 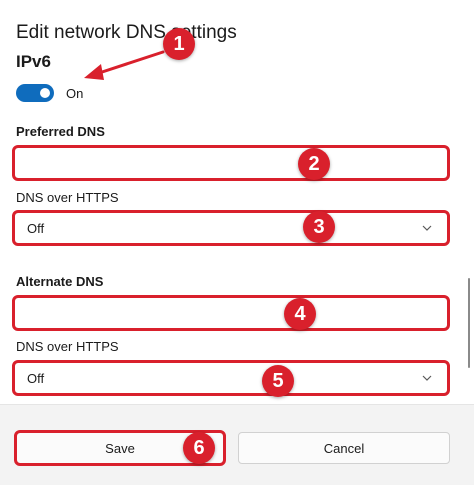 What do you see at coordinates (179, 44) in the screenshot?
I see `annotation-badge-1: 1` at bounding box center [179, 44].